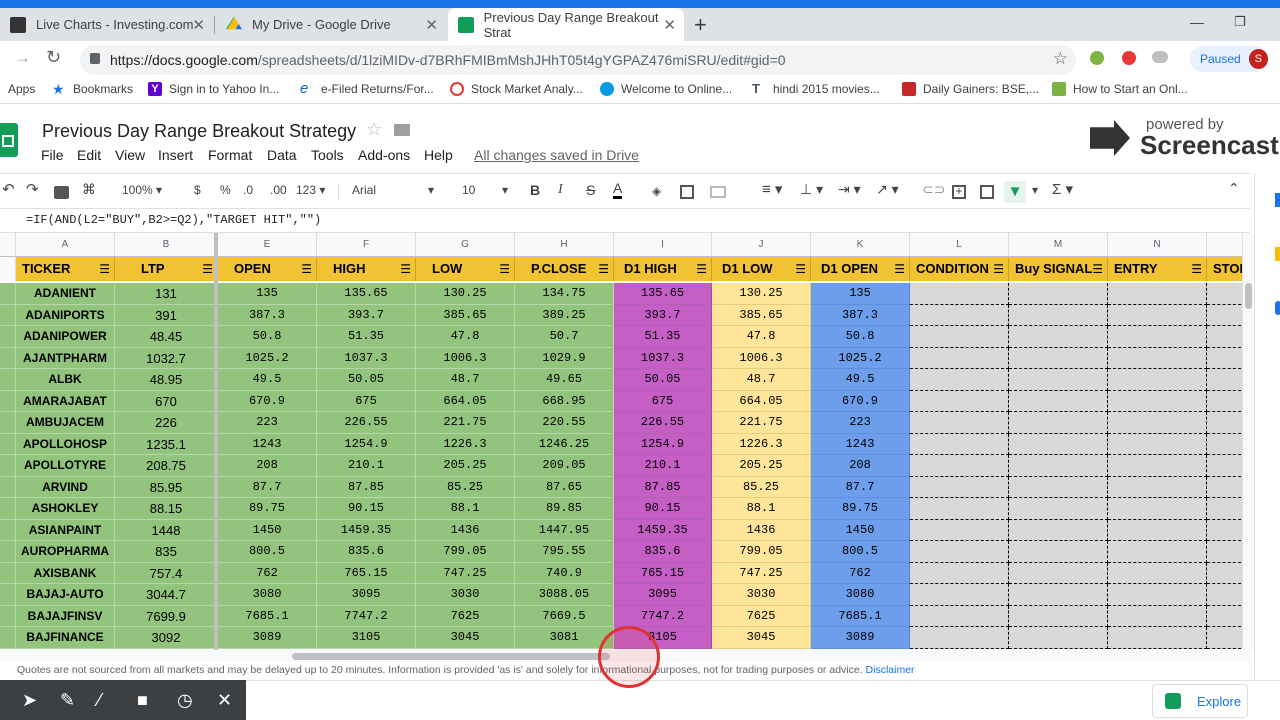 The height and width of the screenshot is (720, 1280). Describe the element at coordinates (718, 192) in the screenshot. I see `merge-cells-icon` at that location.